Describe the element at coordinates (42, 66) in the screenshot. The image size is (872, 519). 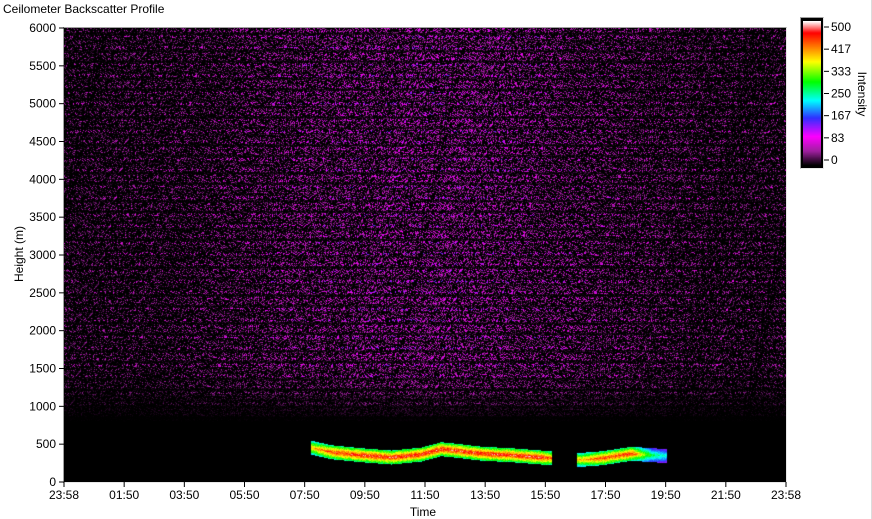
I see `y-tick-label: 5500` at that location.